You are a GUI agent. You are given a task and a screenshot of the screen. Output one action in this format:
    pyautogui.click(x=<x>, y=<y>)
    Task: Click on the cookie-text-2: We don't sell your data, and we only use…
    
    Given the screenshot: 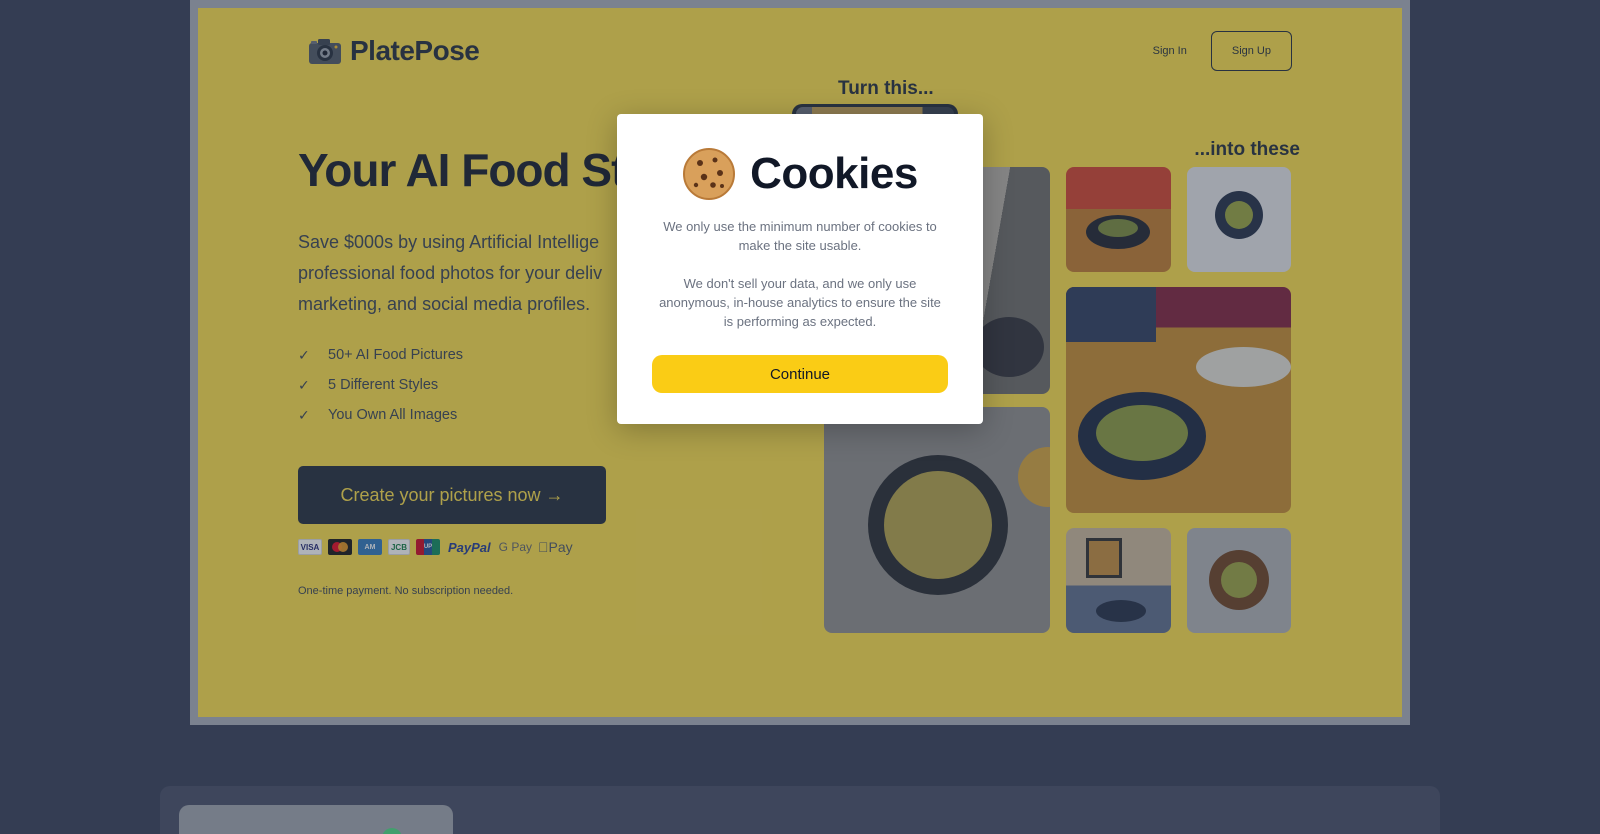 What is the action you would take?
    pyautogui.click(x=800, y=302)
    